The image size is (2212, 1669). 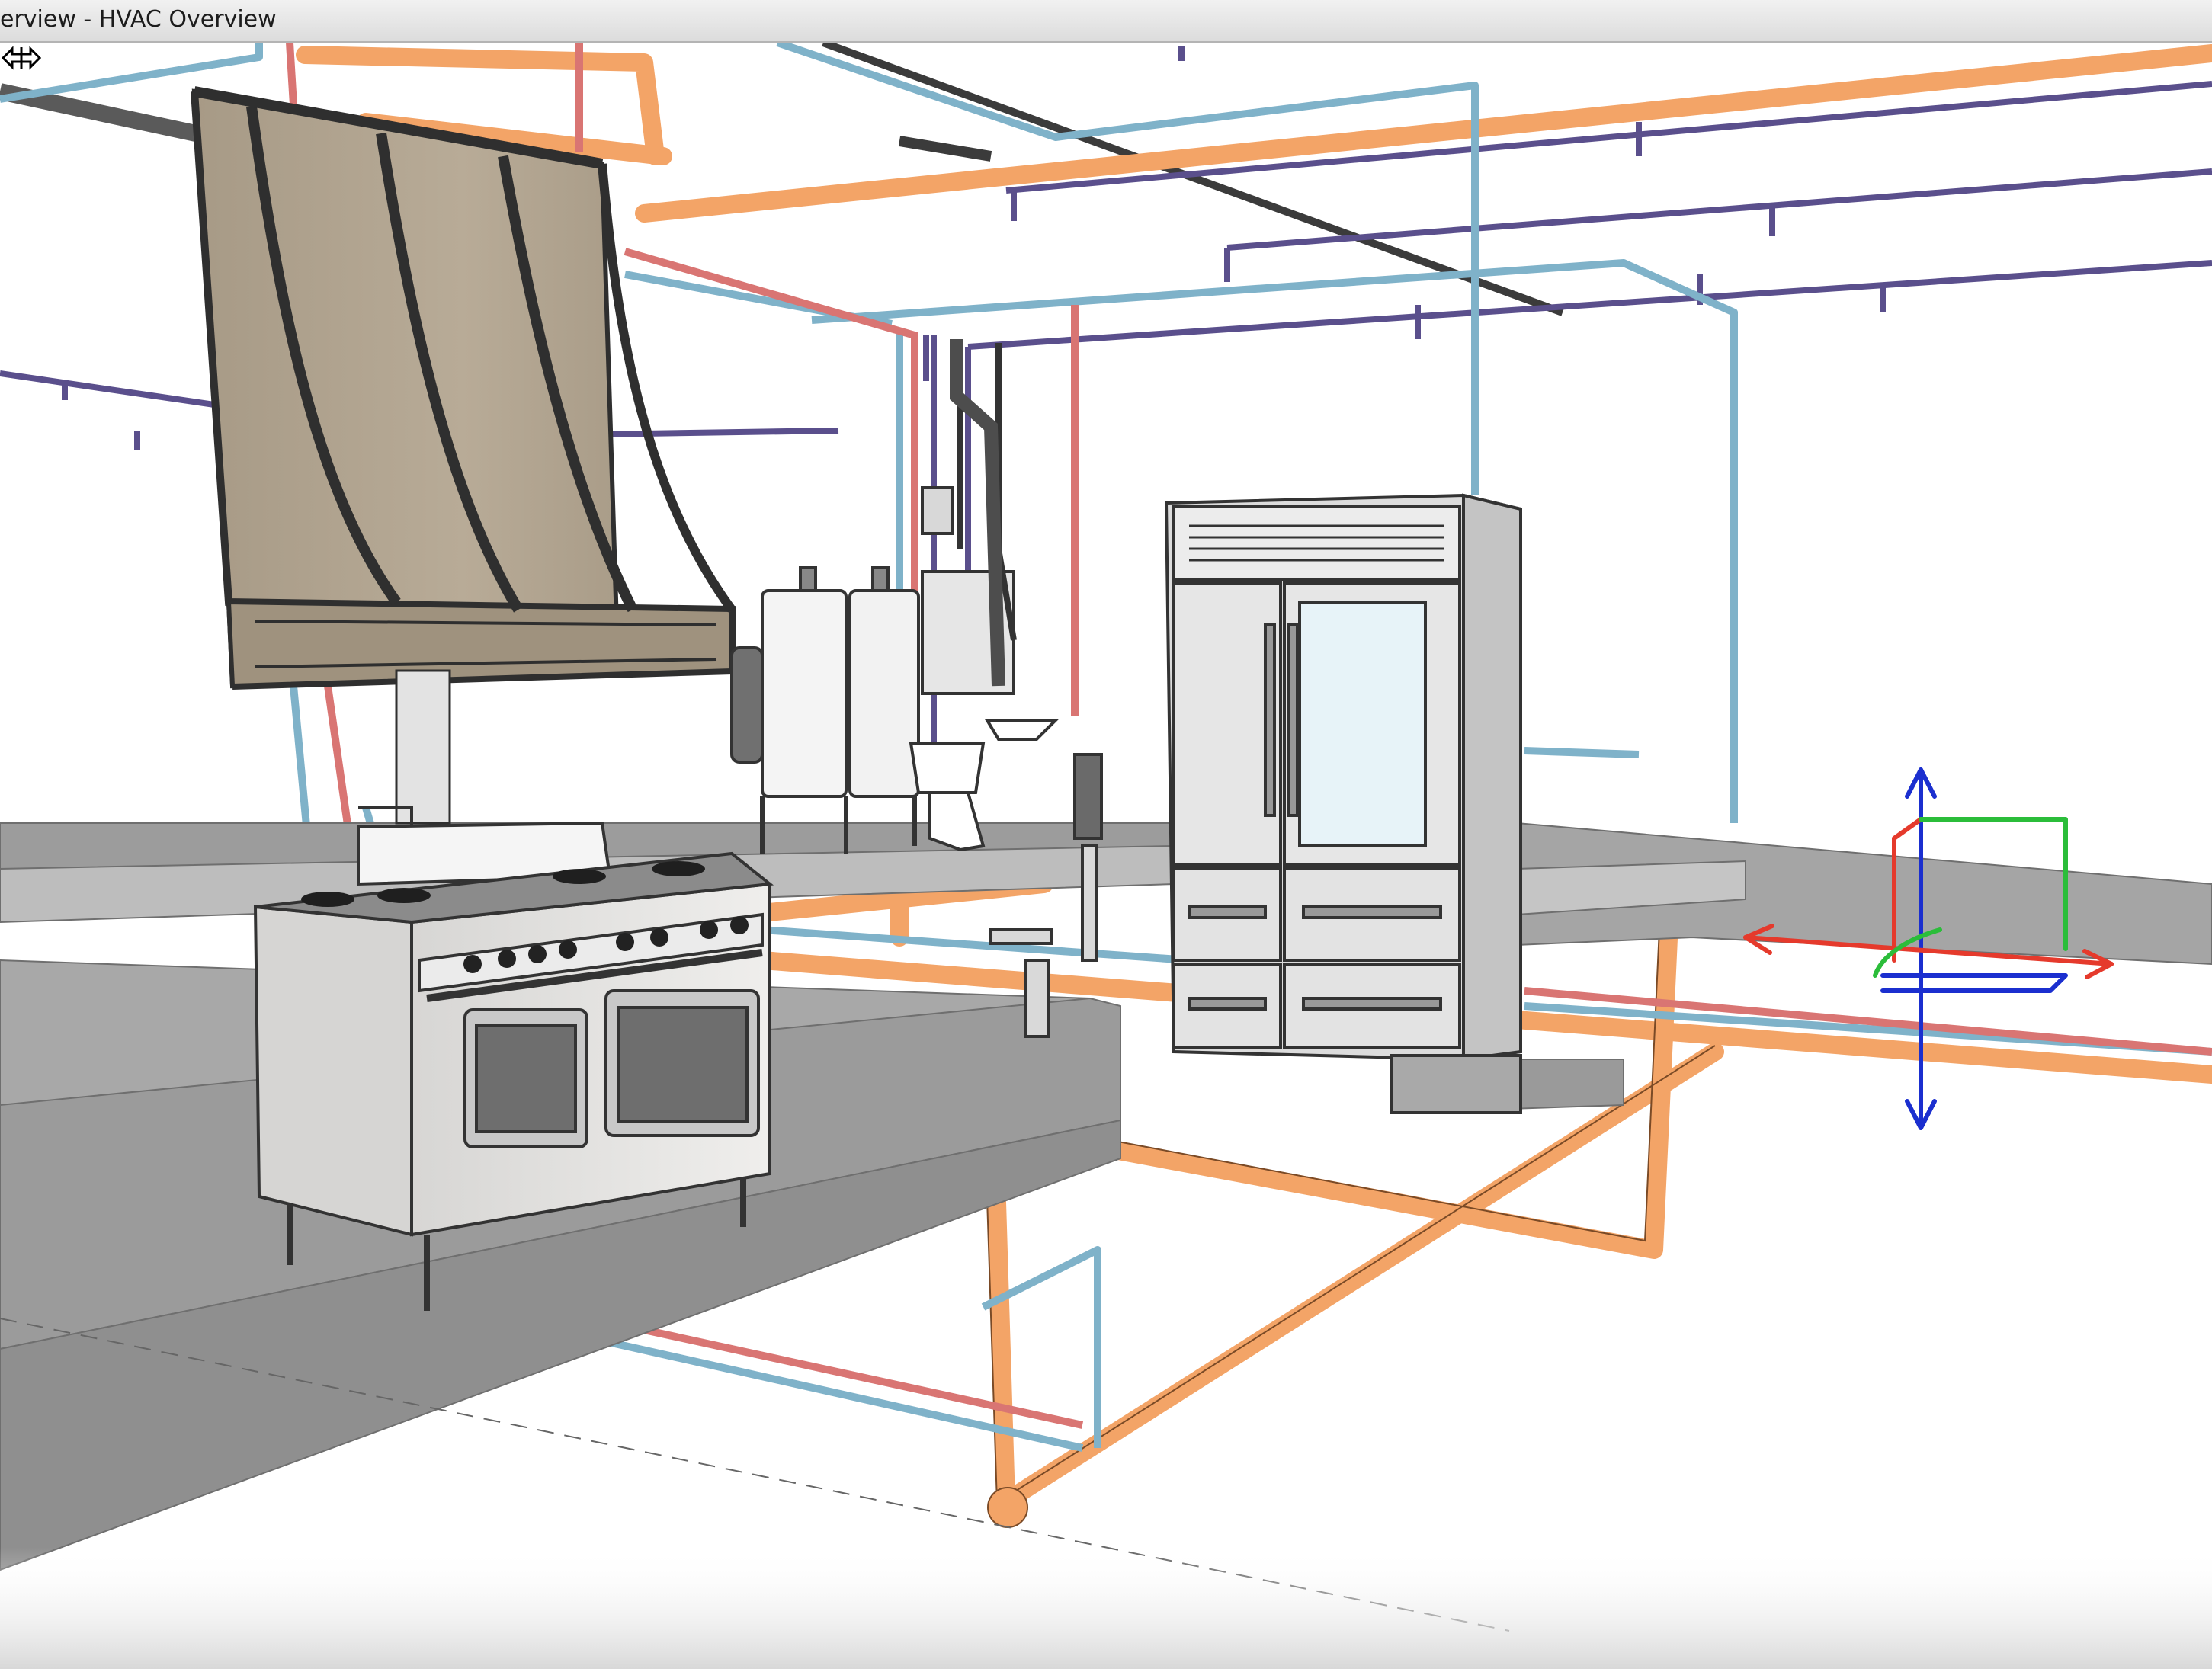 I want to click on window-title: erview - HVAC Overview, so click(x=138, y=19).